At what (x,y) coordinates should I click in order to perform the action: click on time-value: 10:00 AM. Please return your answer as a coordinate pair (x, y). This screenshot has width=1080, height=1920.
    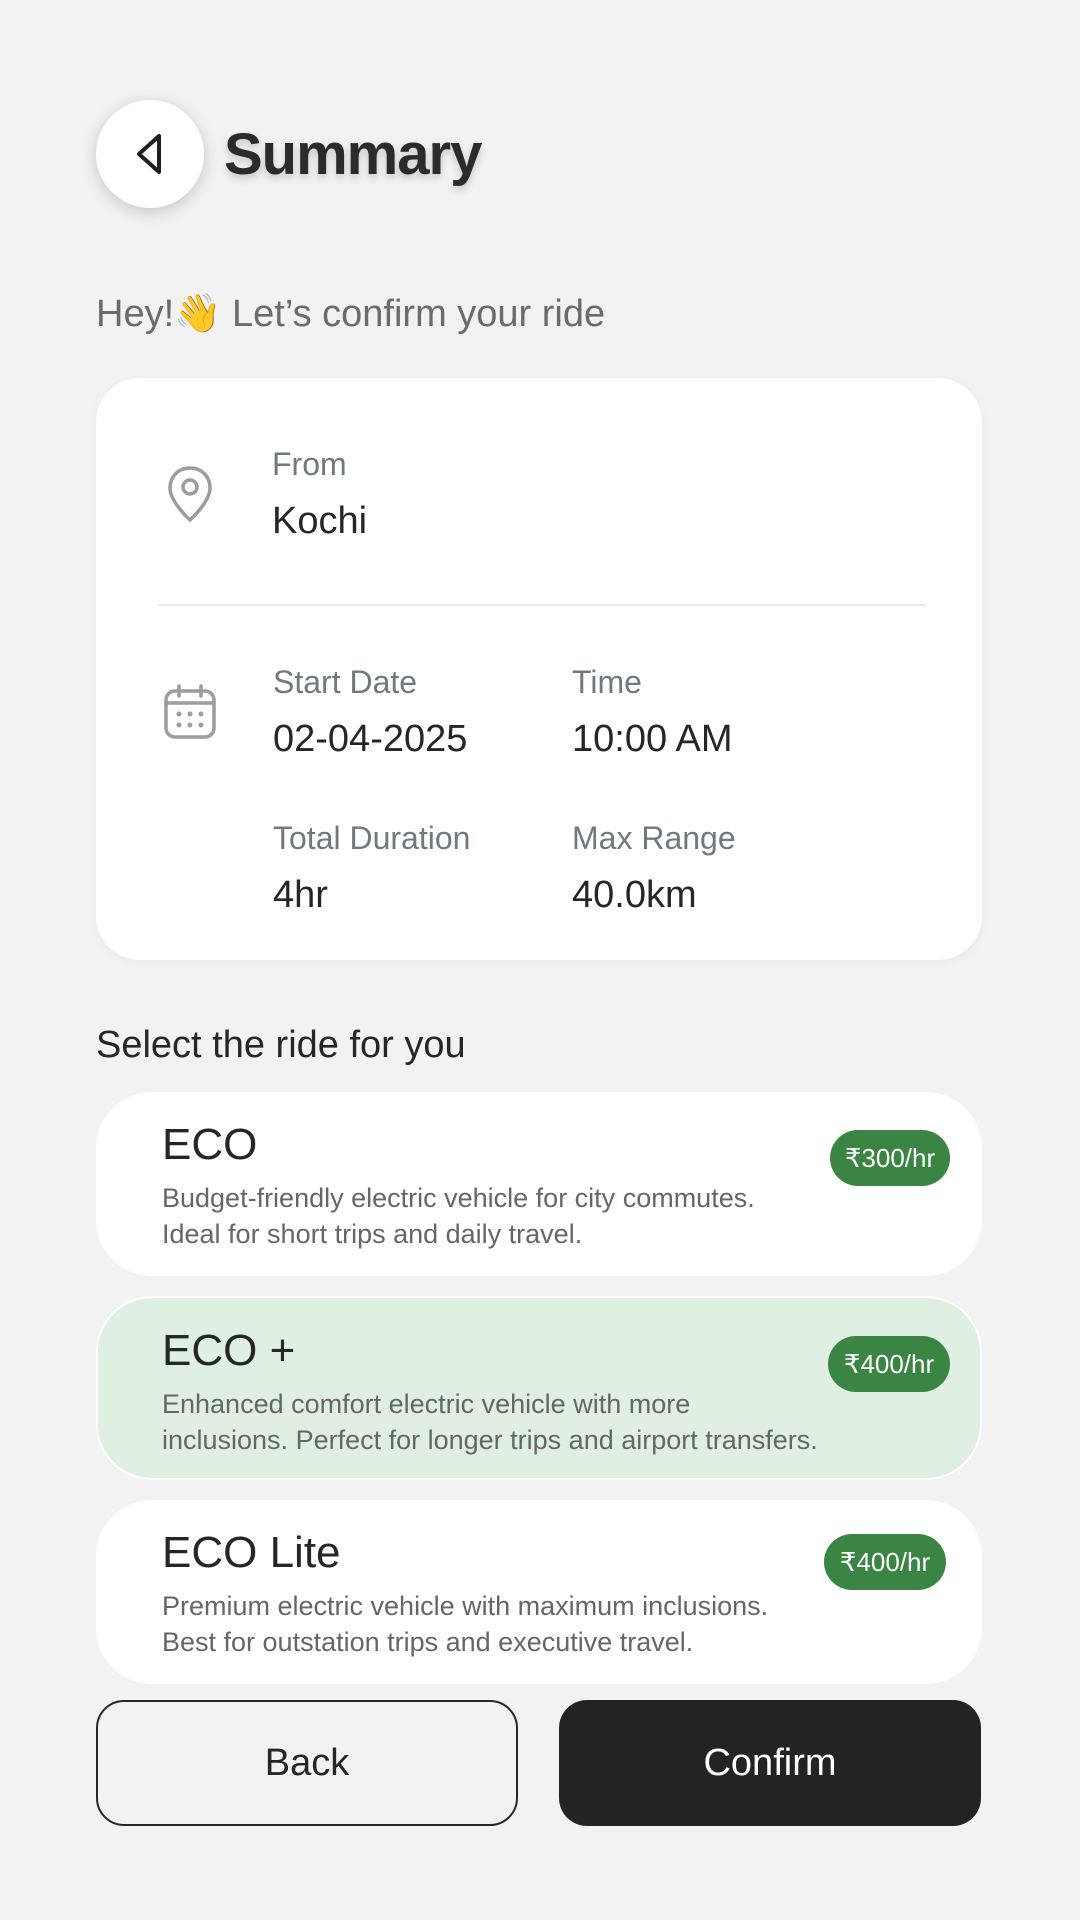
    Looking at the image, I should click on (652, 739).